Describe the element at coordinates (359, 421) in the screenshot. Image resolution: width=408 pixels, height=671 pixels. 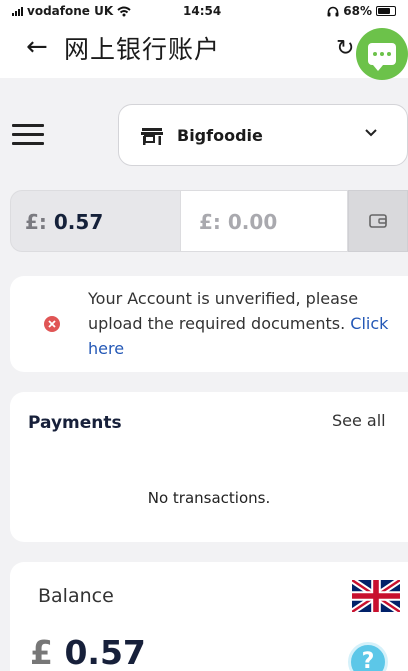
I see `see-all-link: See all` at that location.